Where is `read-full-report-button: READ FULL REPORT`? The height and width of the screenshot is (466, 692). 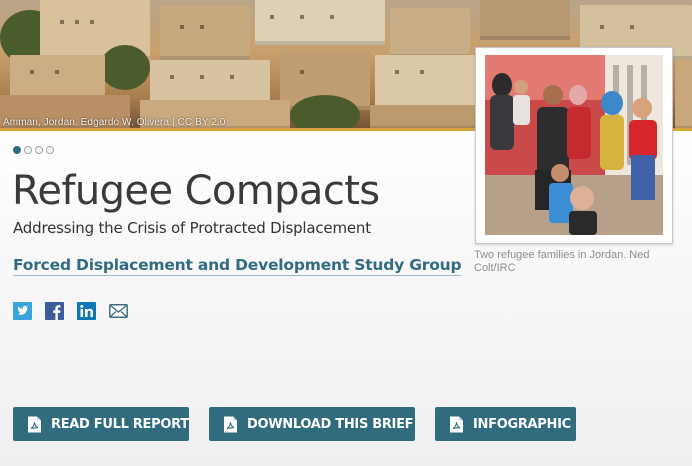
read-full-report-button: READ FULL REPORT is located at coordinates (101, 424).